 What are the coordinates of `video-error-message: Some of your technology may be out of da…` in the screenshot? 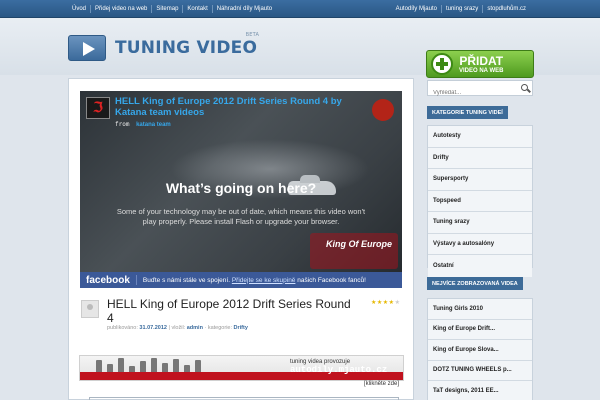 It's located at (241, 216).